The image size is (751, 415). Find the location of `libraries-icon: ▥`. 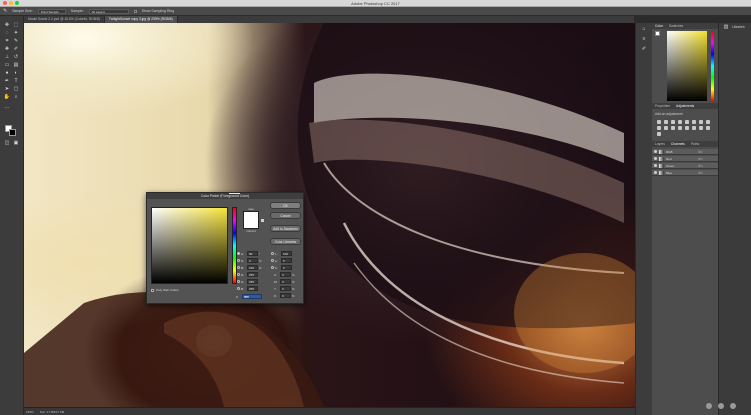

libraries-icon: ▥ is located at coordinates (726, 26).